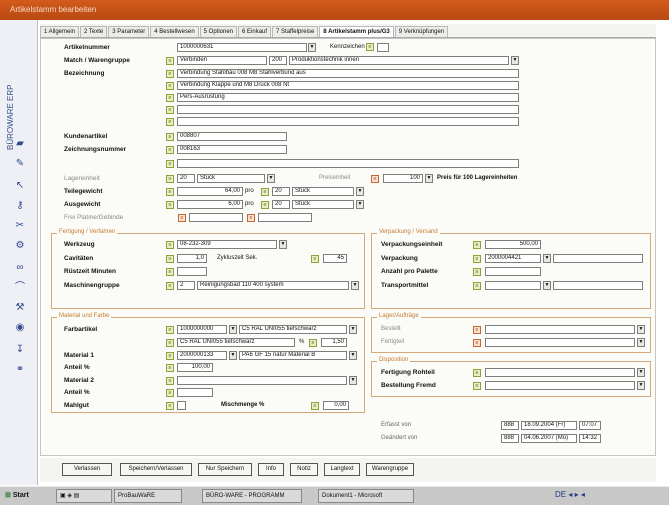  I want to click on nur-speichern-button: Nur Speichern, so click(225, 469).